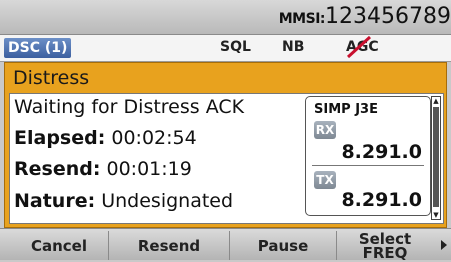 The width and height of the screenshot is (451, 262). What do you see at coordinates (346, 109) in the screenshot?
I see `mode-label: SIMP J3E` at bounding box center [346, 109].